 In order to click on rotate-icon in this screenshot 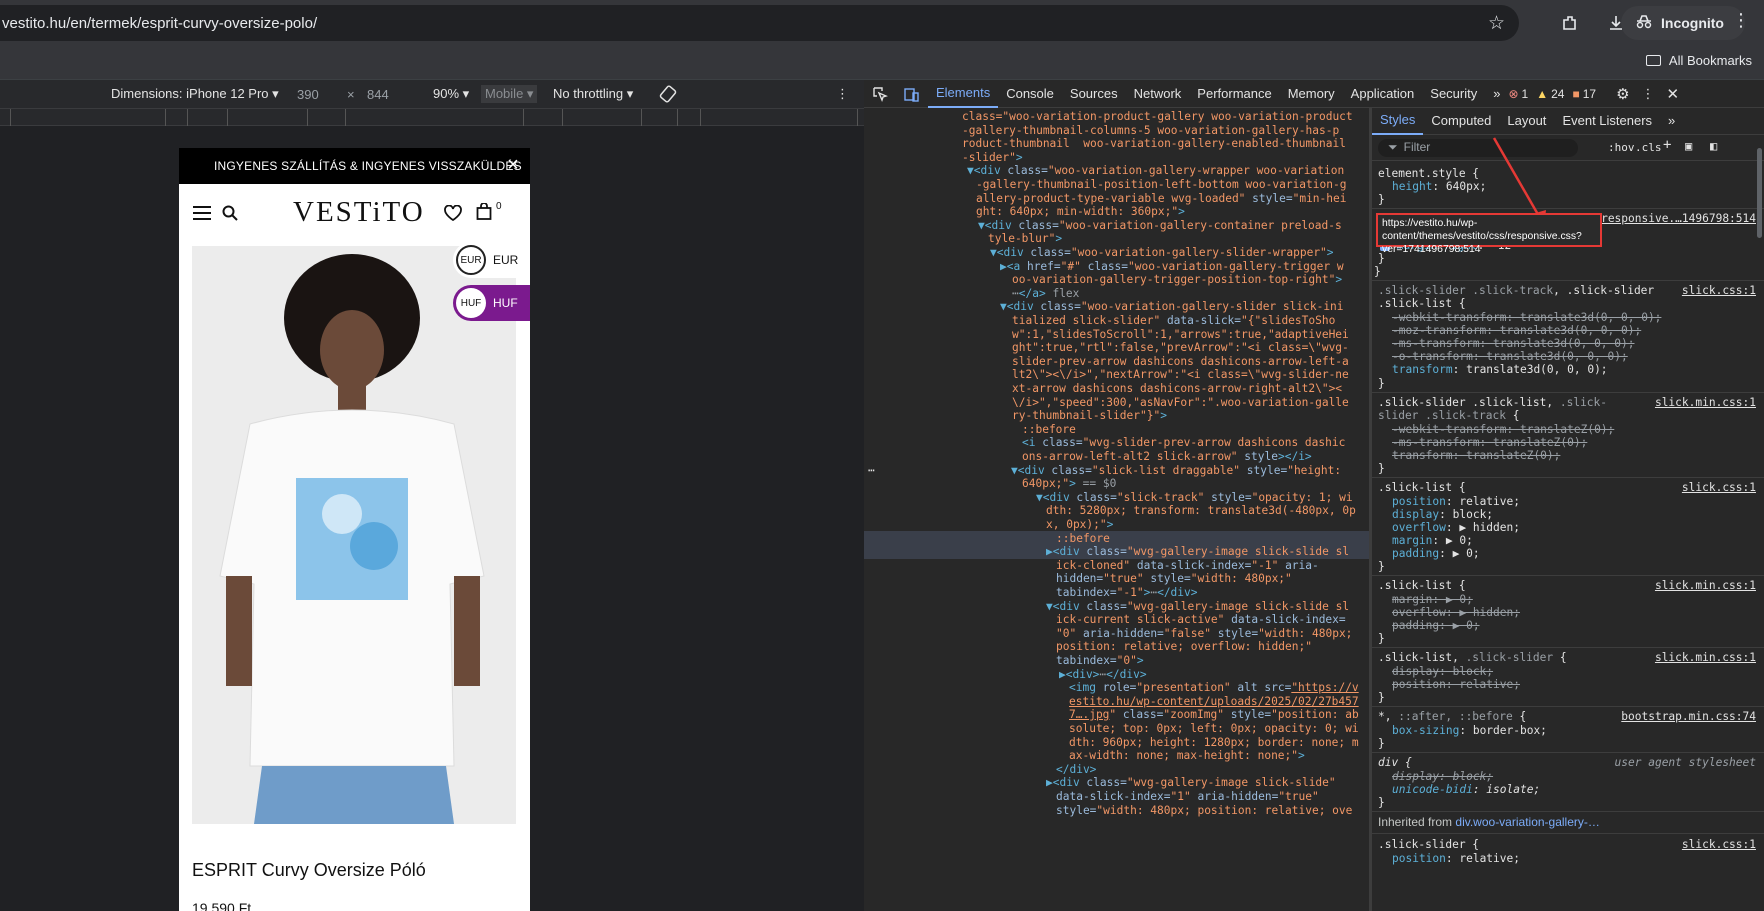, I will do `click(668, 95)`.